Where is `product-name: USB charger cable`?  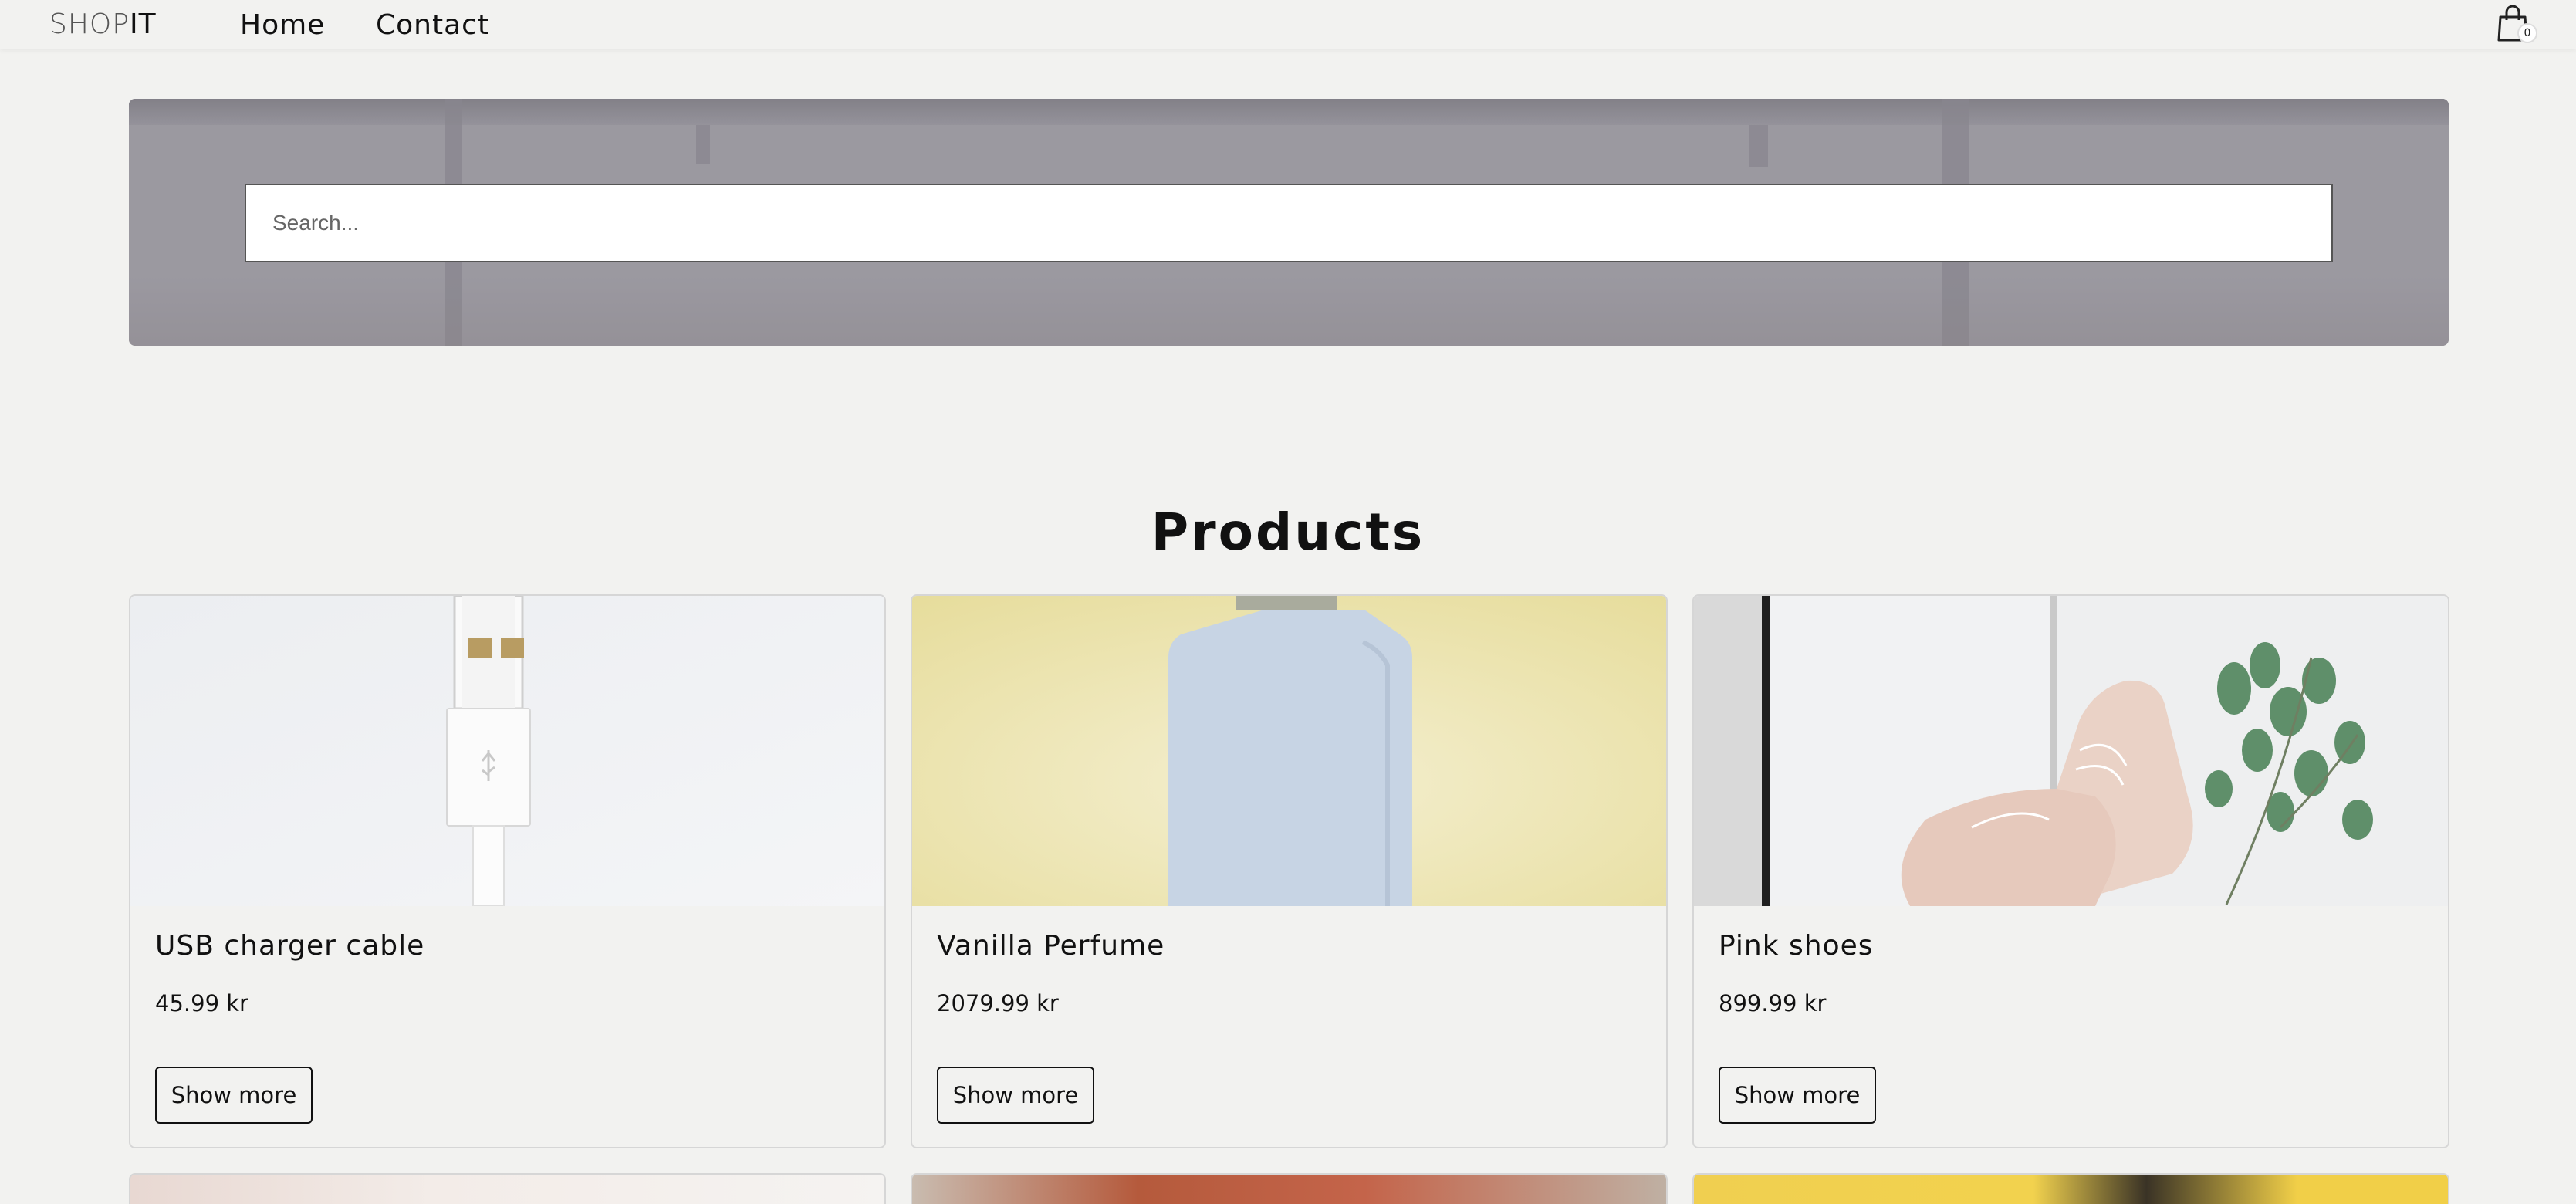
product-name: USB charger cable is located at coordinates (289, 946).